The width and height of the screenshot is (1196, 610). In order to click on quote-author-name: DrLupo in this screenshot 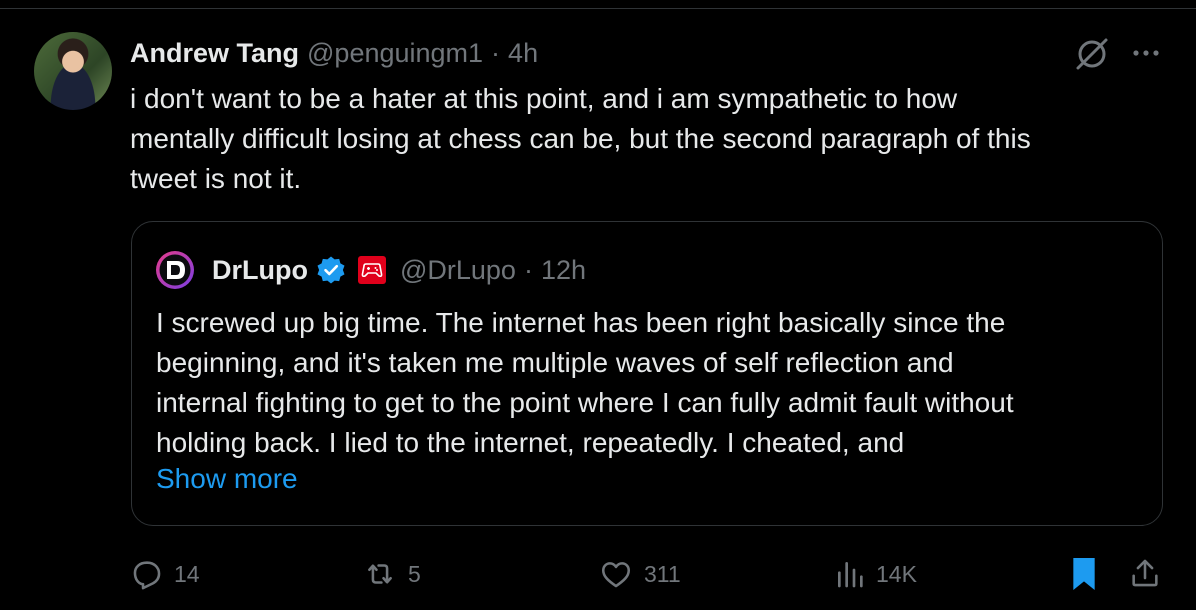, I will do `click(260, 270)`.